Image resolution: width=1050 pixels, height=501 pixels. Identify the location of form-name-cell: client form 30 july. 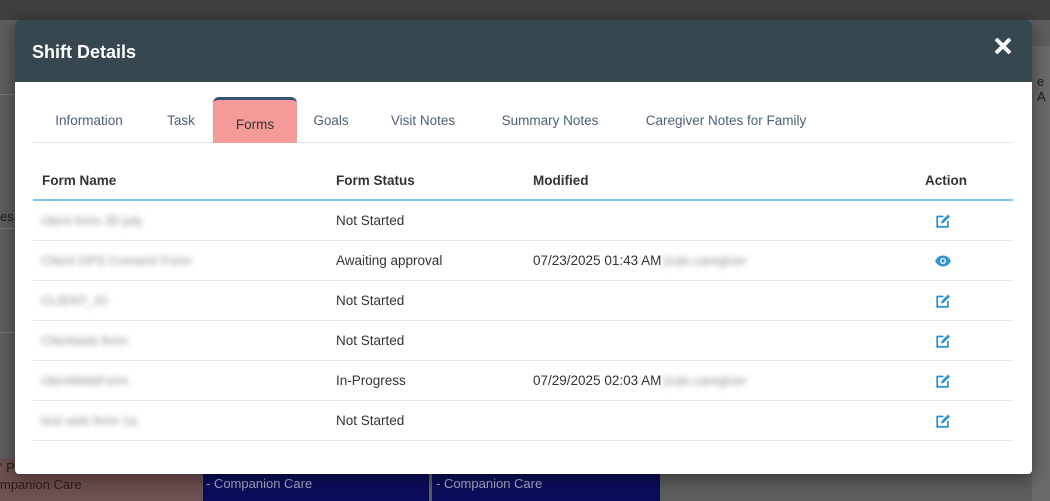
(138, 220).